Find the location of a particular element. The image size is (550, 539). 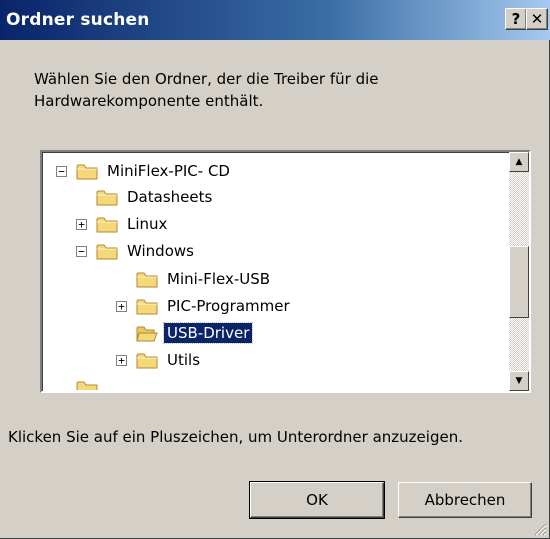

tree-item: Mini-Flex-USB is located at coordinates (204, 279).